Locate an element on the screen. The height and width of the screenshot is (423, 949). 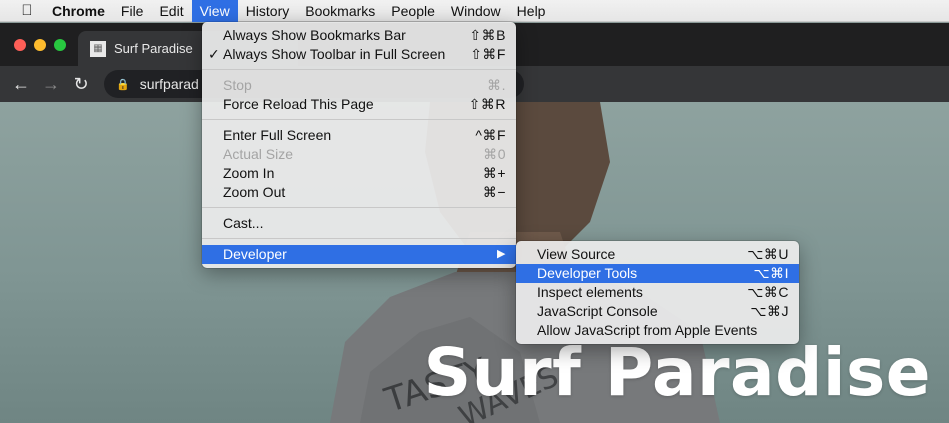
menu-item-allow-js-apple-events: Allow JavaScript from Apple Events is located at coordinates (657, 330).